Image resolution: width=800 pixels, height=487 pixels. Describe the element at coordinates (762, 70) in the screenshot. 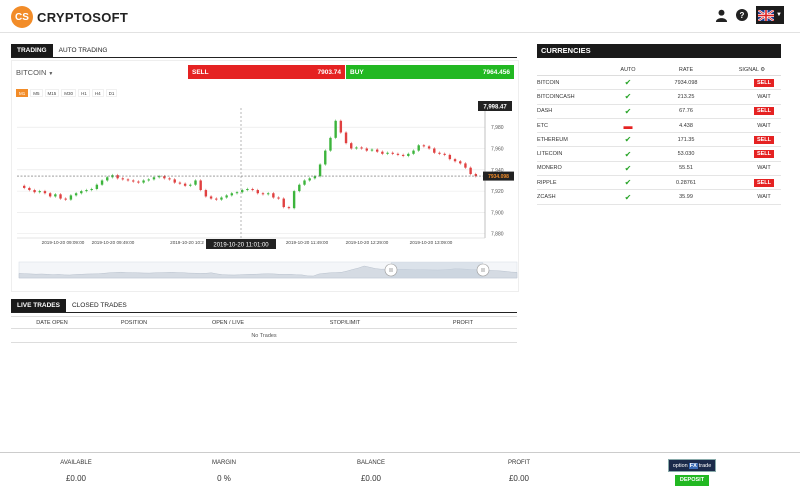

I see `gear-icon: ⚙` at that location.